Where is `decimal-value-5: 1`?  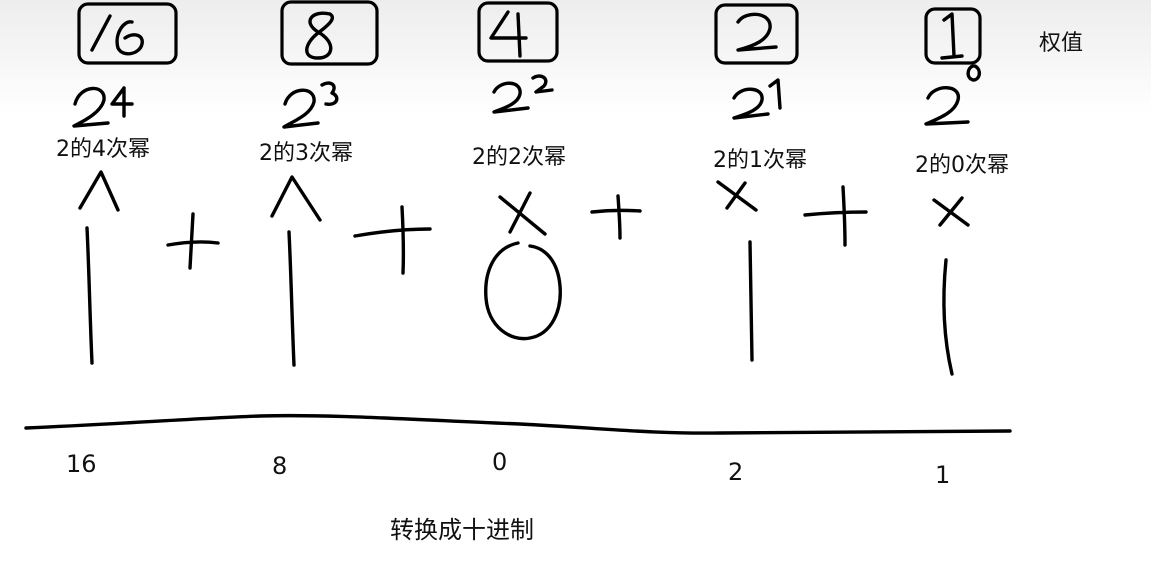 decimal-value-5: 1 is located at coordinates (943, 475).